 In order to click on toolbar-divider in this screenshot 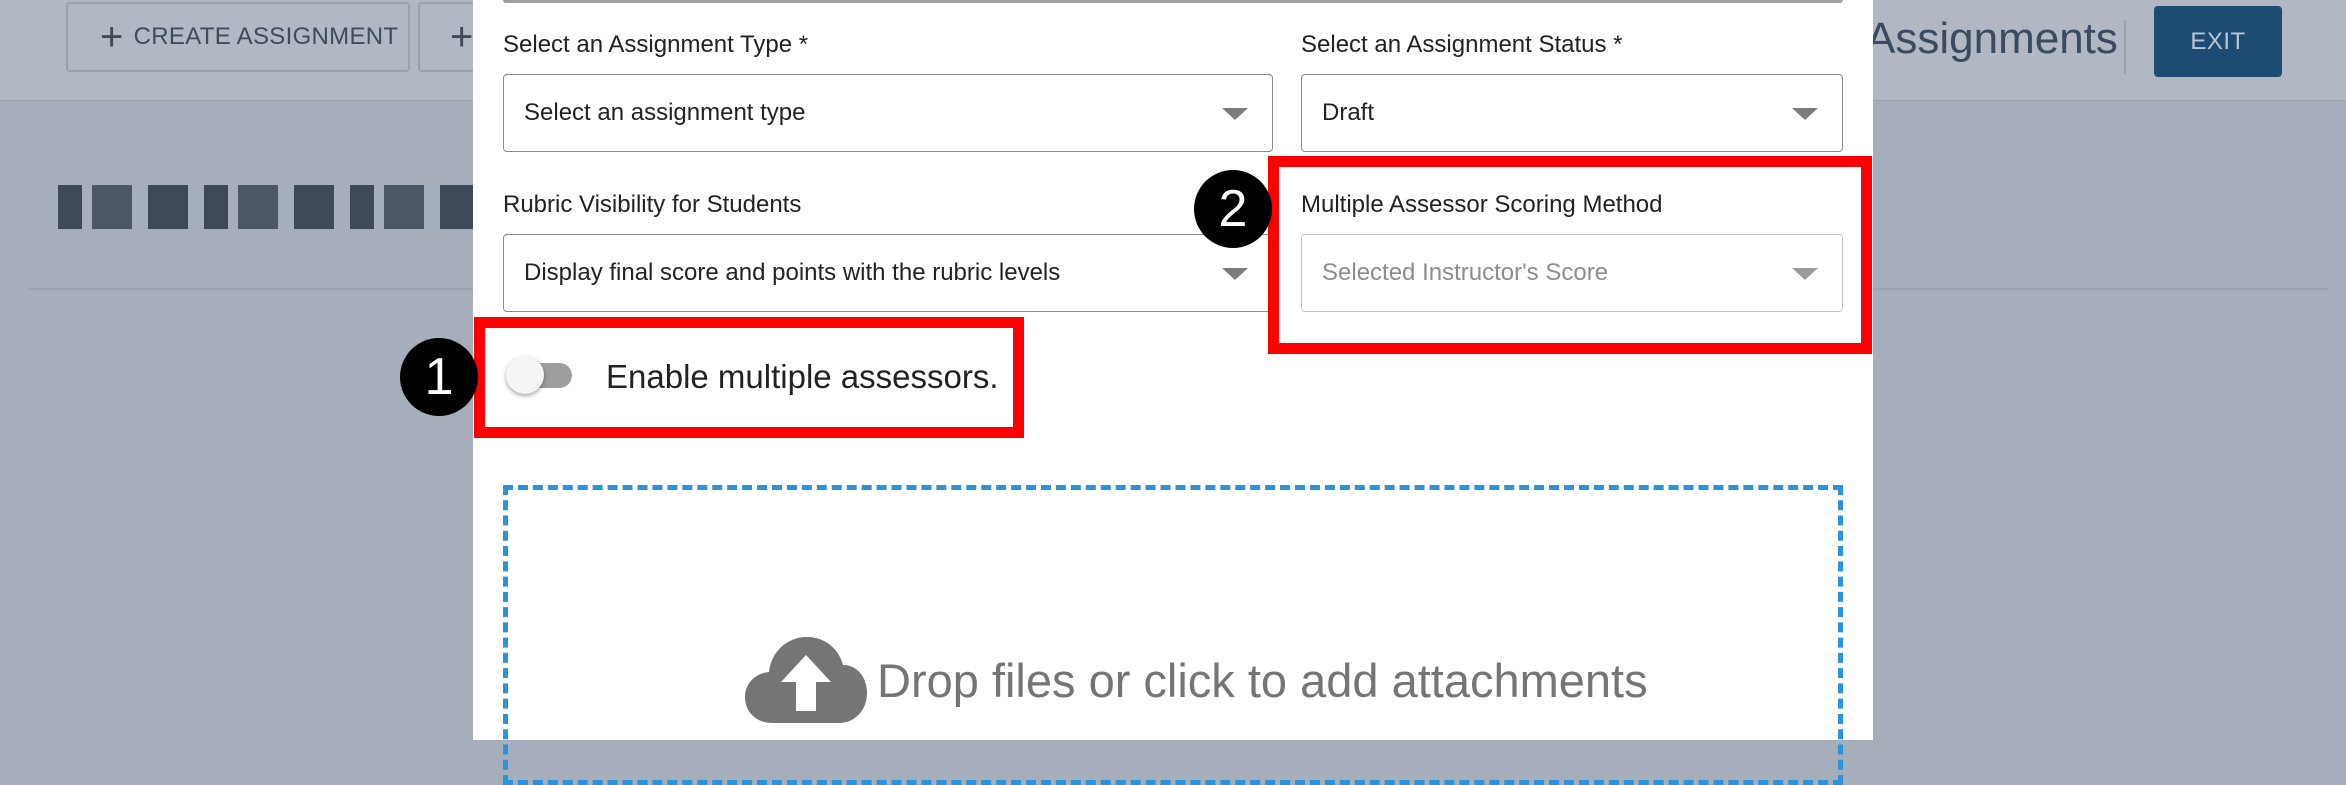, I will do `click(2125, 47)`.